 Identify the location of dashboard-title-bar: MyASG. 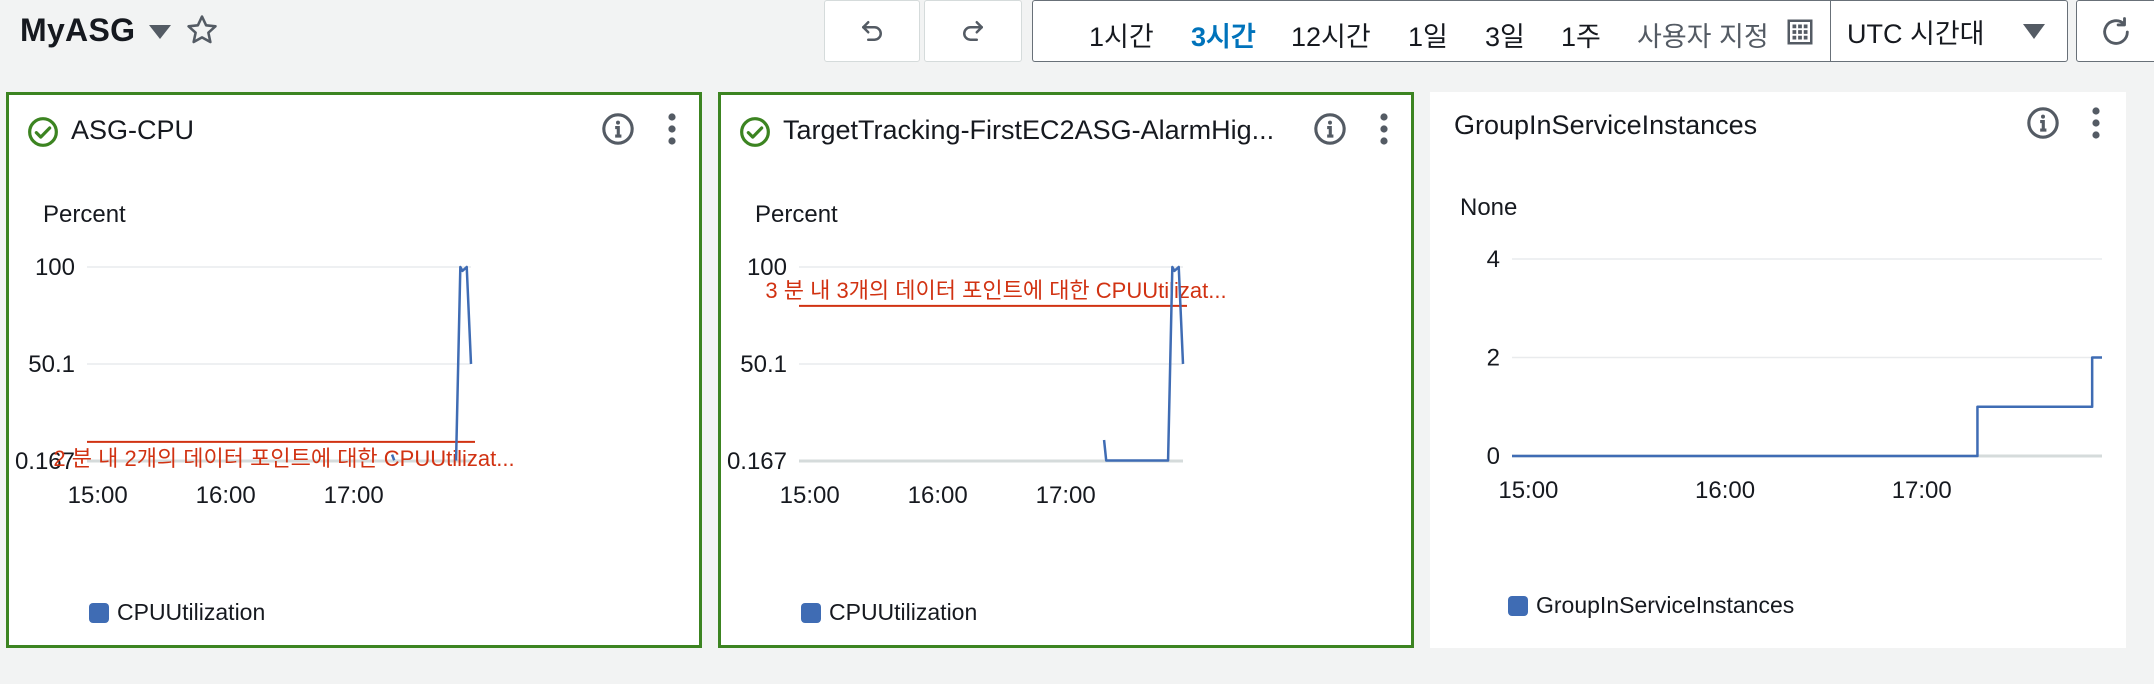
(119, 30).